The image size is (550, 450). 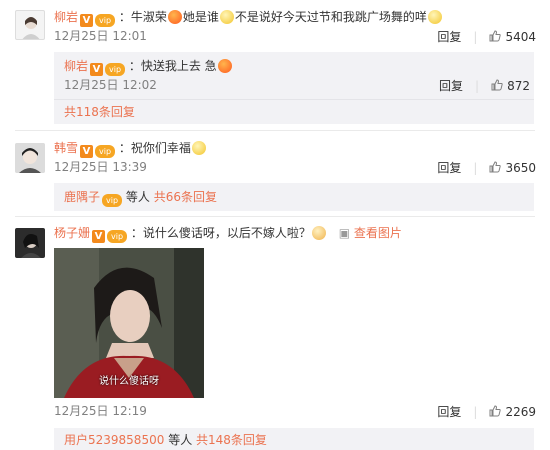 What do you see at coordinates (114, 440) in the screenshot?
I see `reply-summary-user: 用户5239858500` at bounding box center [114, 440].